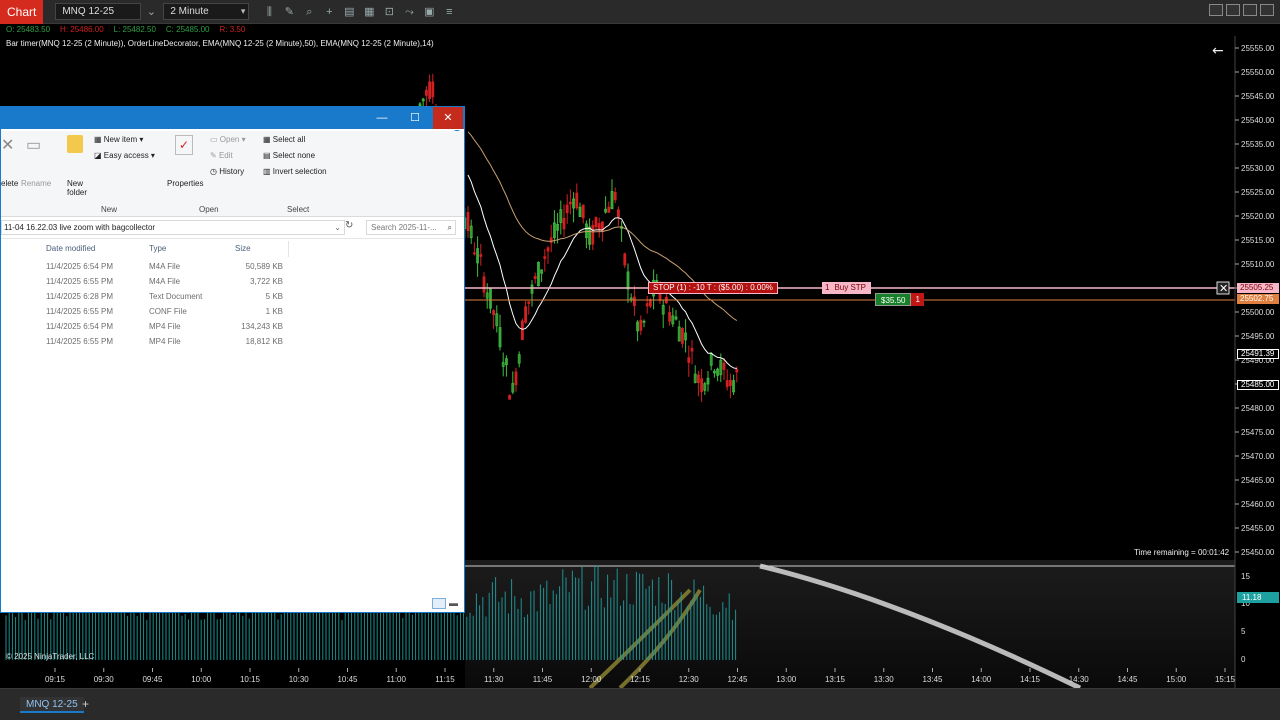 Image resolution: width=1280 pixels, height=720 pixels. I want to click on search-input: Search 2025-11-... ⌕, so click(411, 227).